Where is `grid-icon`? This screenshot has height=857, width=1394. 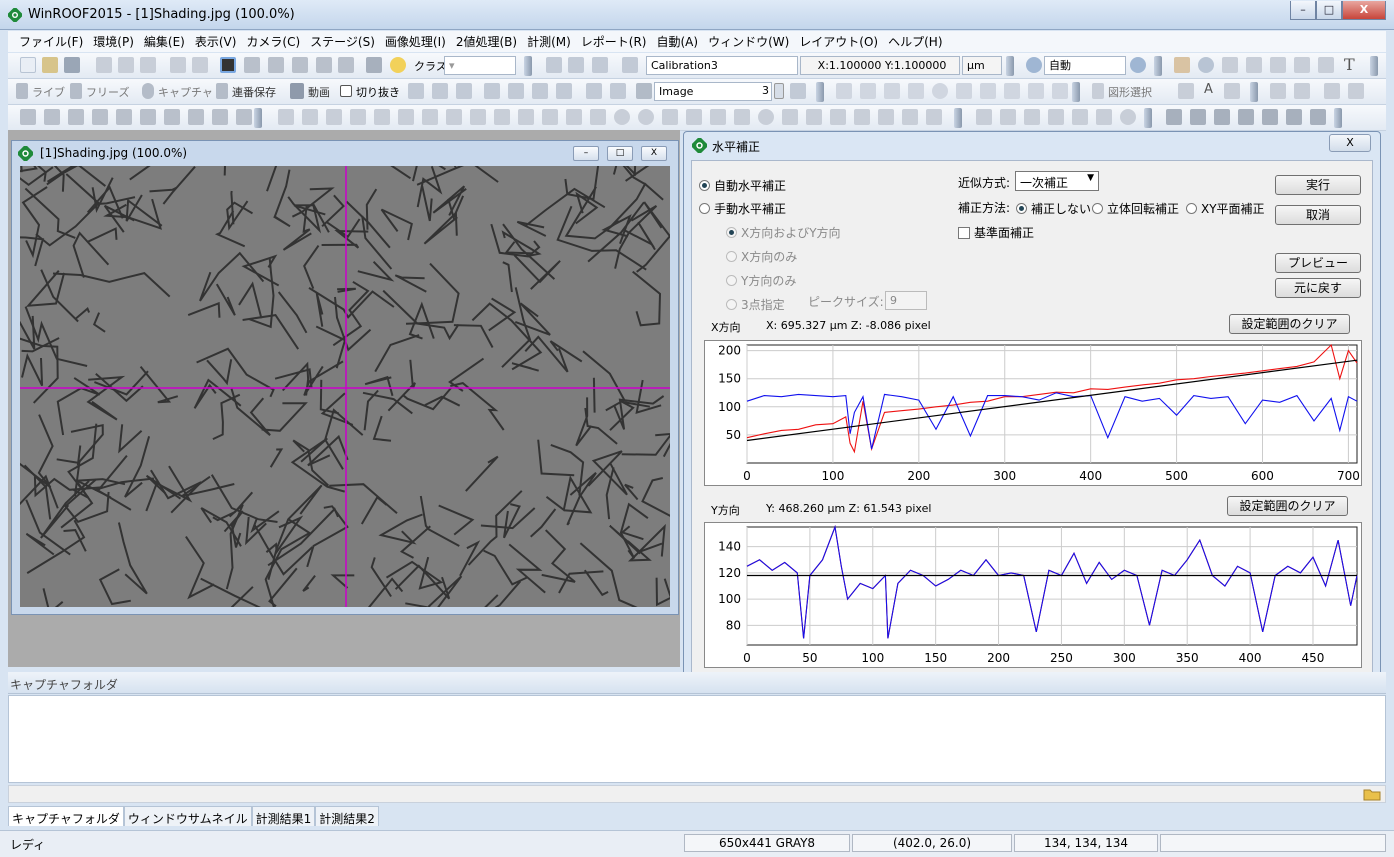 grid-icon is located at coordinates (576, 65).